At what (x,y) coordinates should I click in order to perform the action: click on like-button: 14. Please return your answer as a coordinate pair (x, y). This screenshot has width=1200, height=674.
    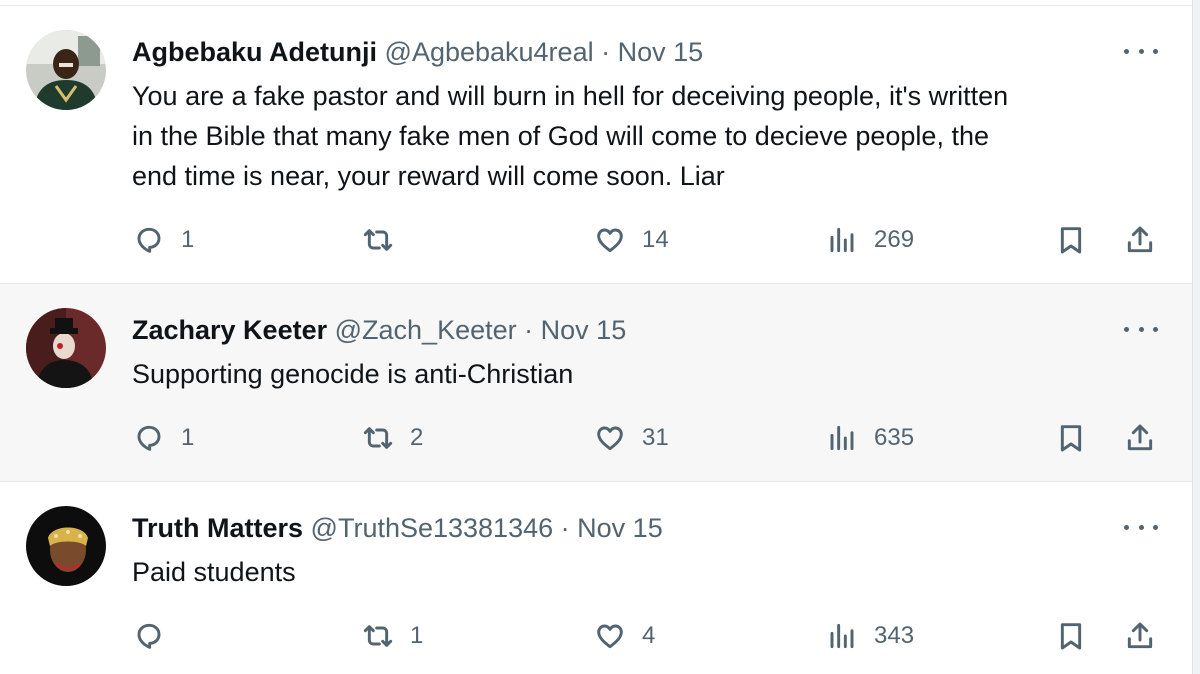
    Looking at the image, I should click on (631, 240).